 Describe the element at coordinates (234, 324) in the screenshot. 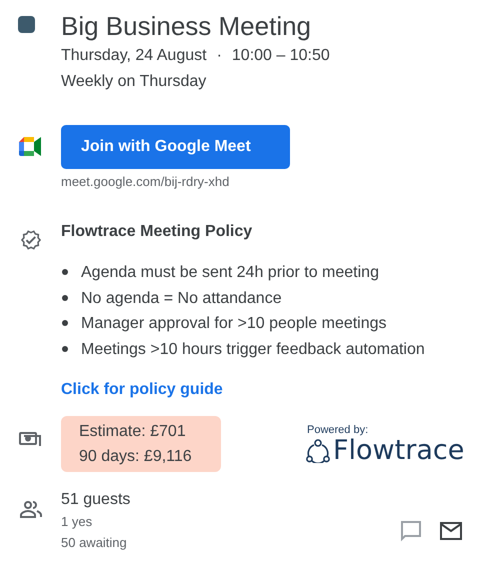

I see `policy-rule: Manager approval for >10 people meetings` at that location.